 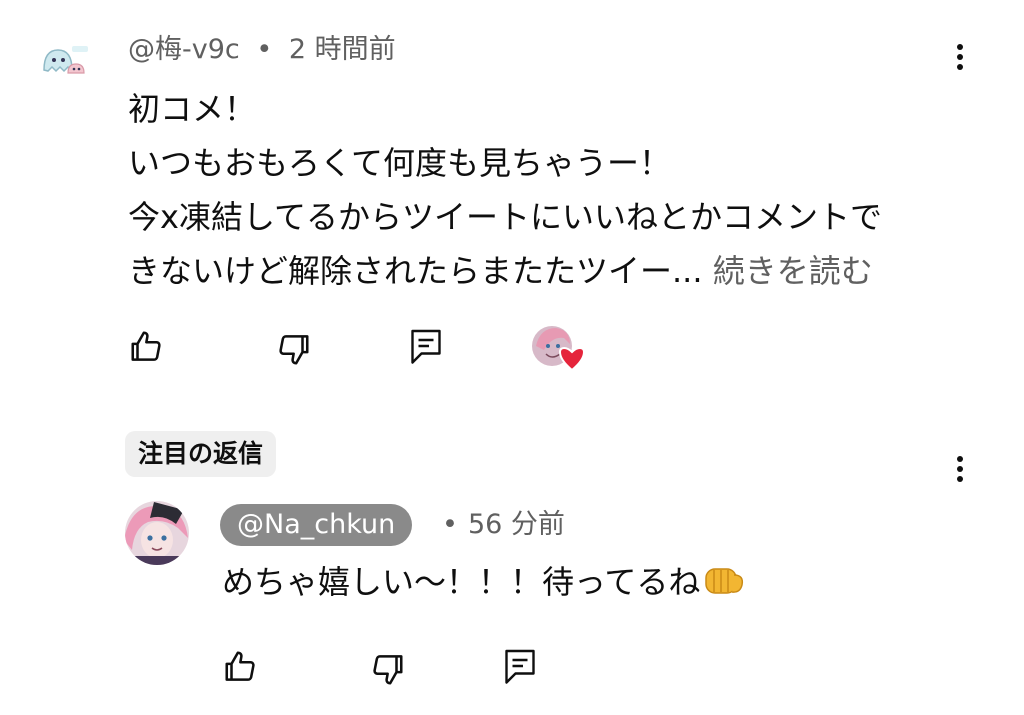 I want to click on reply-meta: • 56 分前, so click(x=503, y=525).